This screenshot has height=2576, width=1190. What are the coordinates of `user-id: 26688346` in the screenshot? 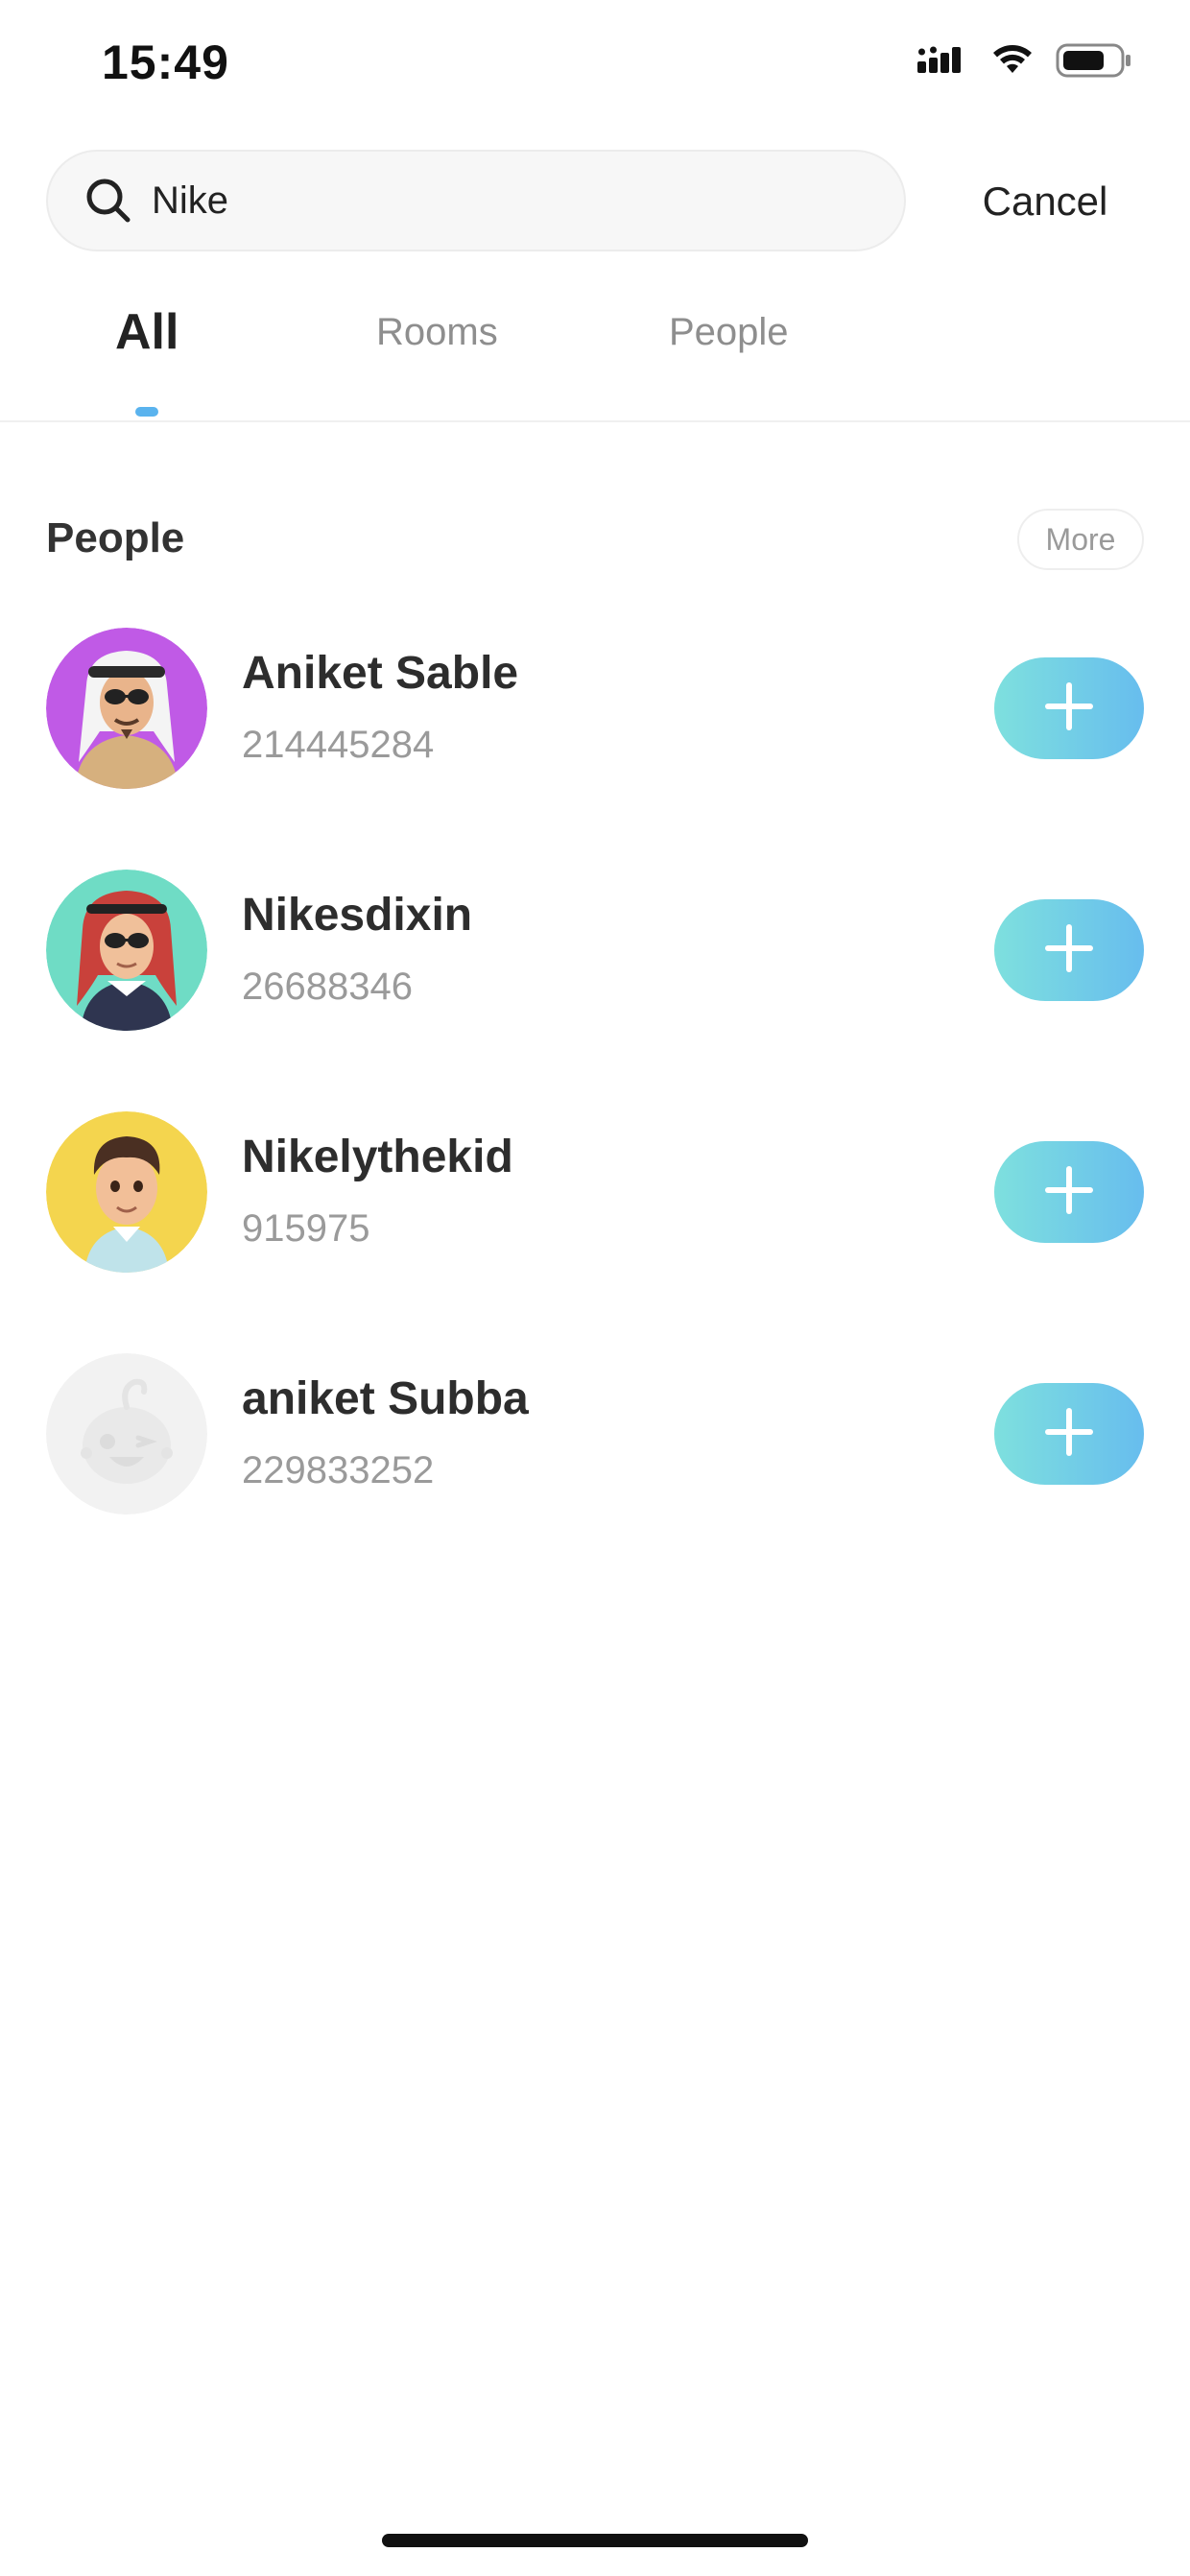 It's located at (328, 987).